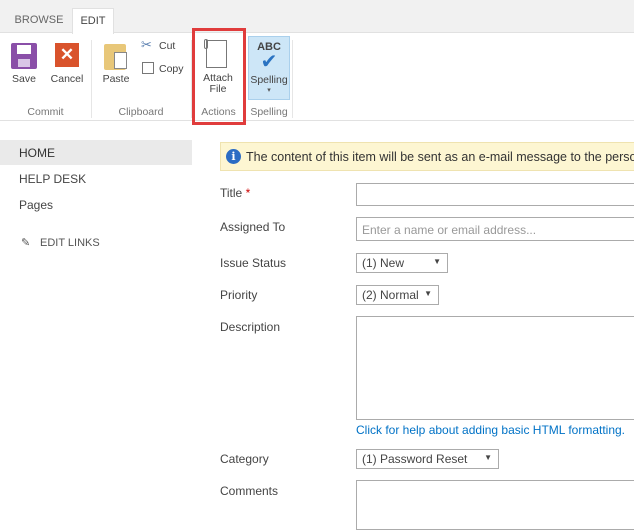  I want to click on edit-links: EDIT LINKS, so click(70, 243).